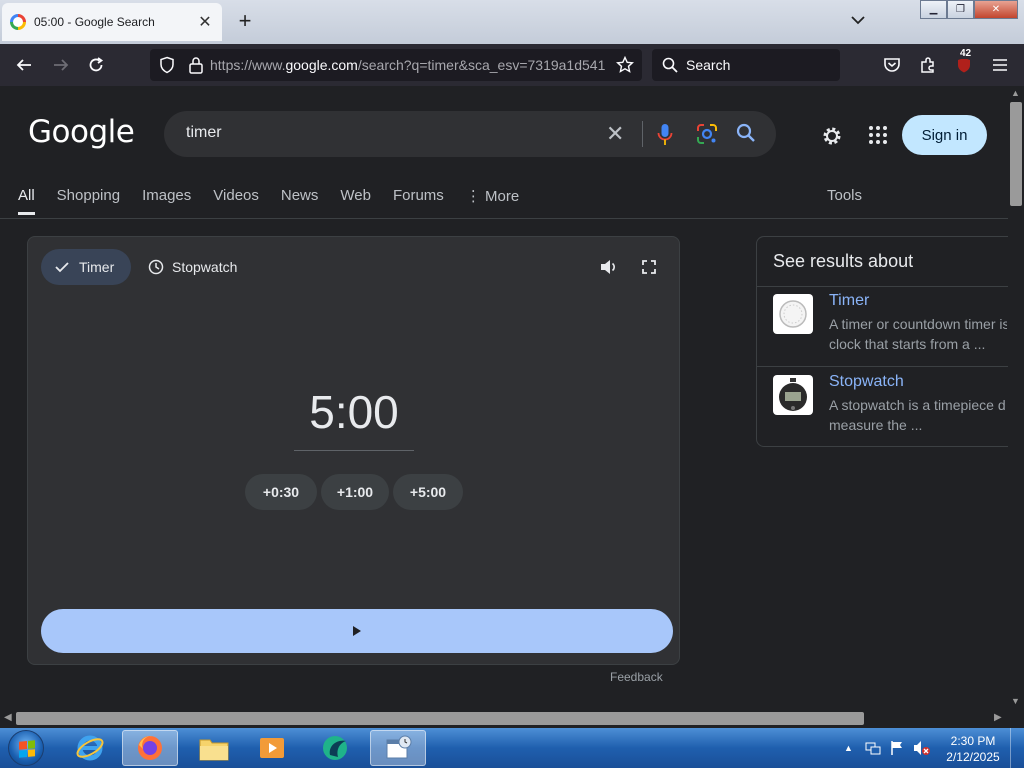  What do you see at coordinates (504, 218) in the screenshot?
I see `tabs-divider` at bounding box center [504, 218].